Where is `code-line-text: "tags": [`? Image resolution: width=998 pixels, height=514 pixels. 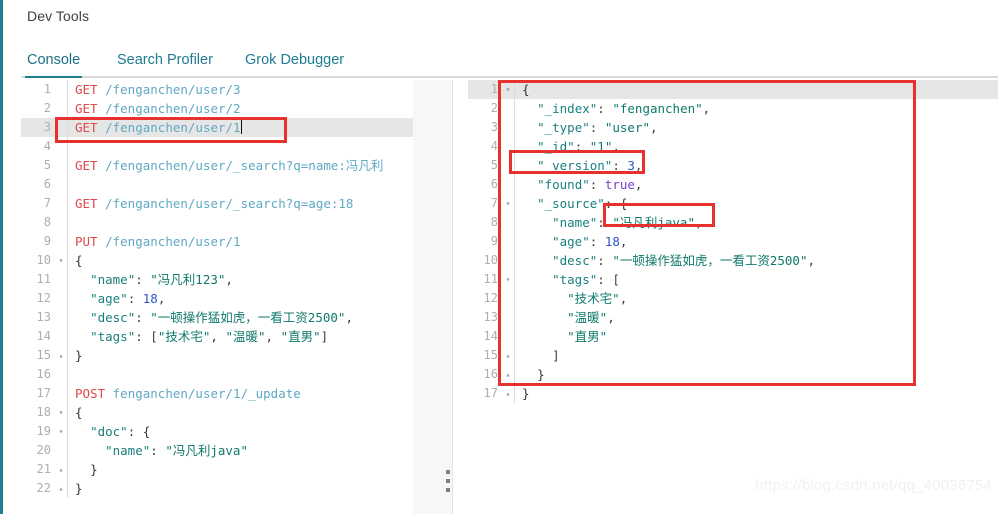 code-line-text: "tags": [ is located at coordinates (586, 279).